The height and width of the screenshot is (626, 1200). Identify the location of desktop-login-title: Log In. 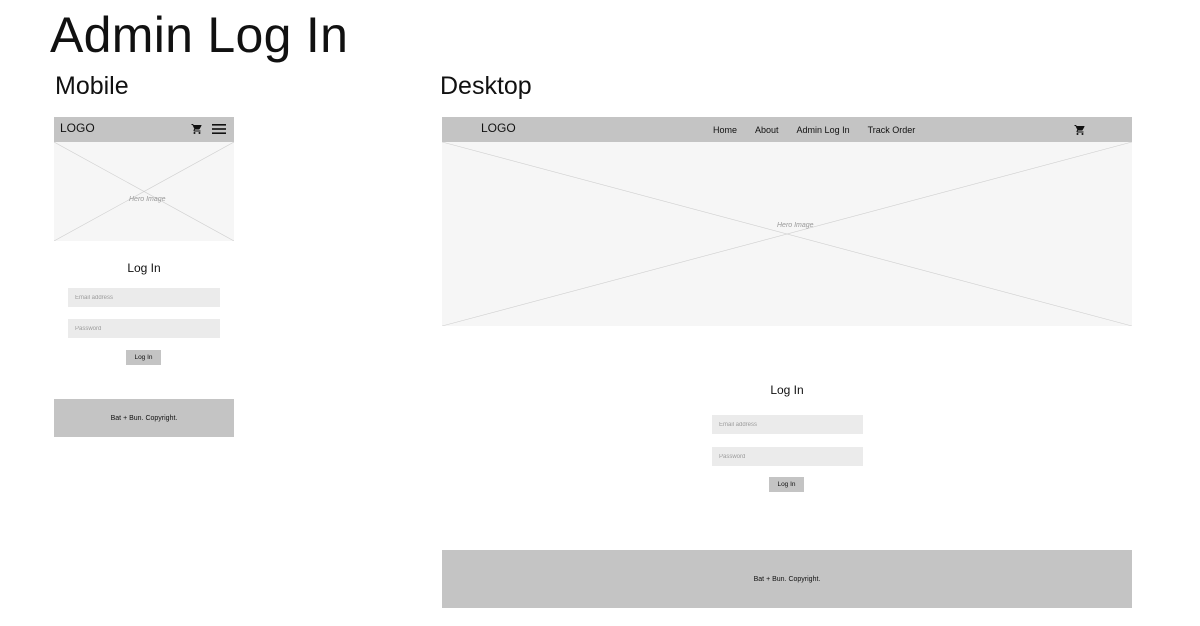
(787, 390).